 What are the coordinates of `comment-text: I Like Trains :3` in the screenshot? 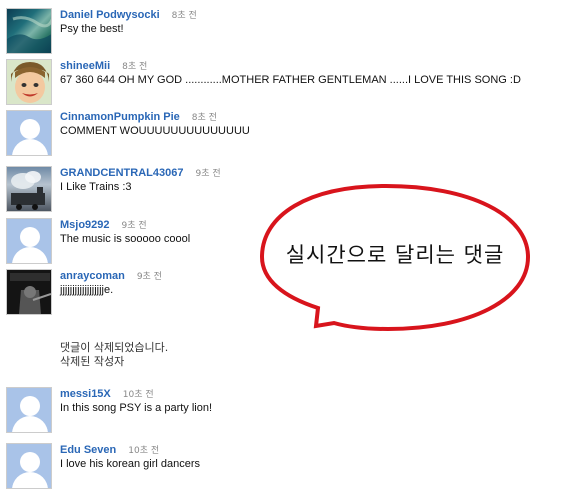 It's located at (96, 187).